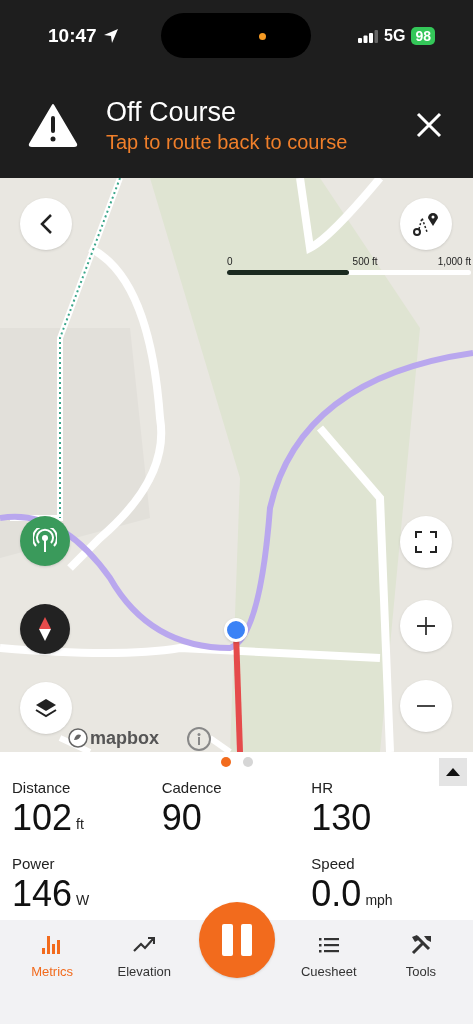 The height and width of the screenshot is (1024, 473). I want to click on metric-unit: W, so click(83, 900).